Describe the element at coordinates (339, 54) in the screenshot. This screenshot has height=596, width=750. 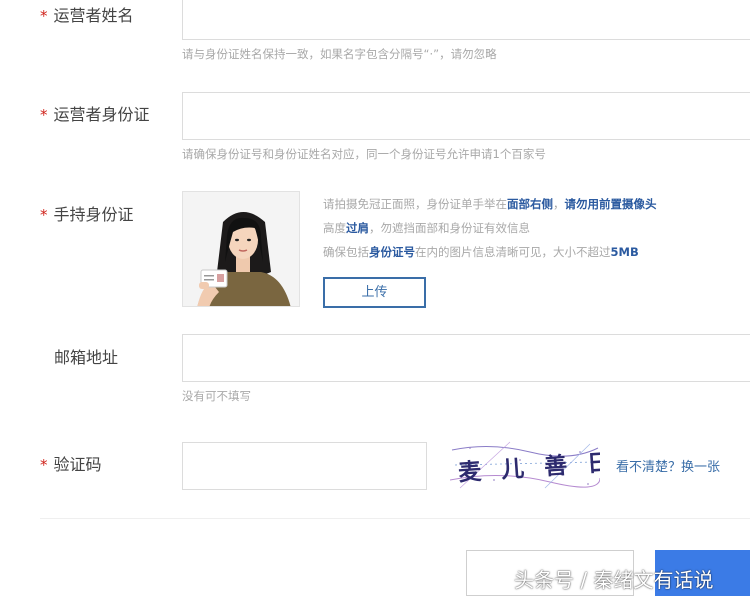
I see `name-hint: 请与身份证姓名保持一致，如果名字包含分隔号“·”，请勿忽略` at that location.